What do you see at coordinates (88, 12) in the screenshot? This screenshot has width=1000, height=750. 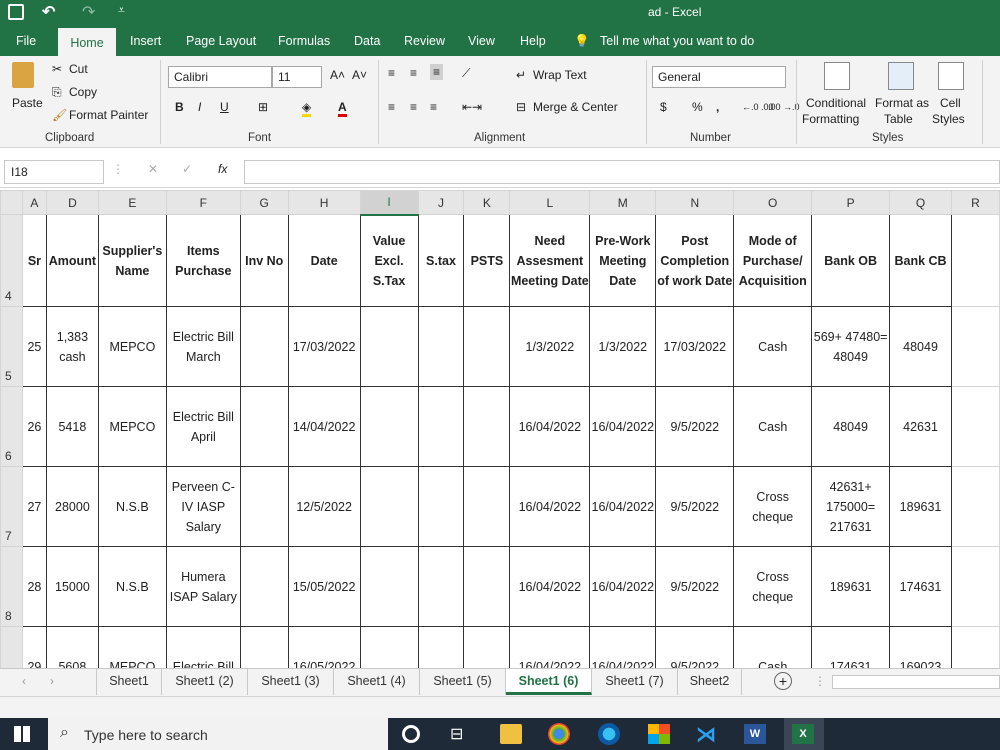 I see `redo-icon: ↷` at bounding box center [88, 12].